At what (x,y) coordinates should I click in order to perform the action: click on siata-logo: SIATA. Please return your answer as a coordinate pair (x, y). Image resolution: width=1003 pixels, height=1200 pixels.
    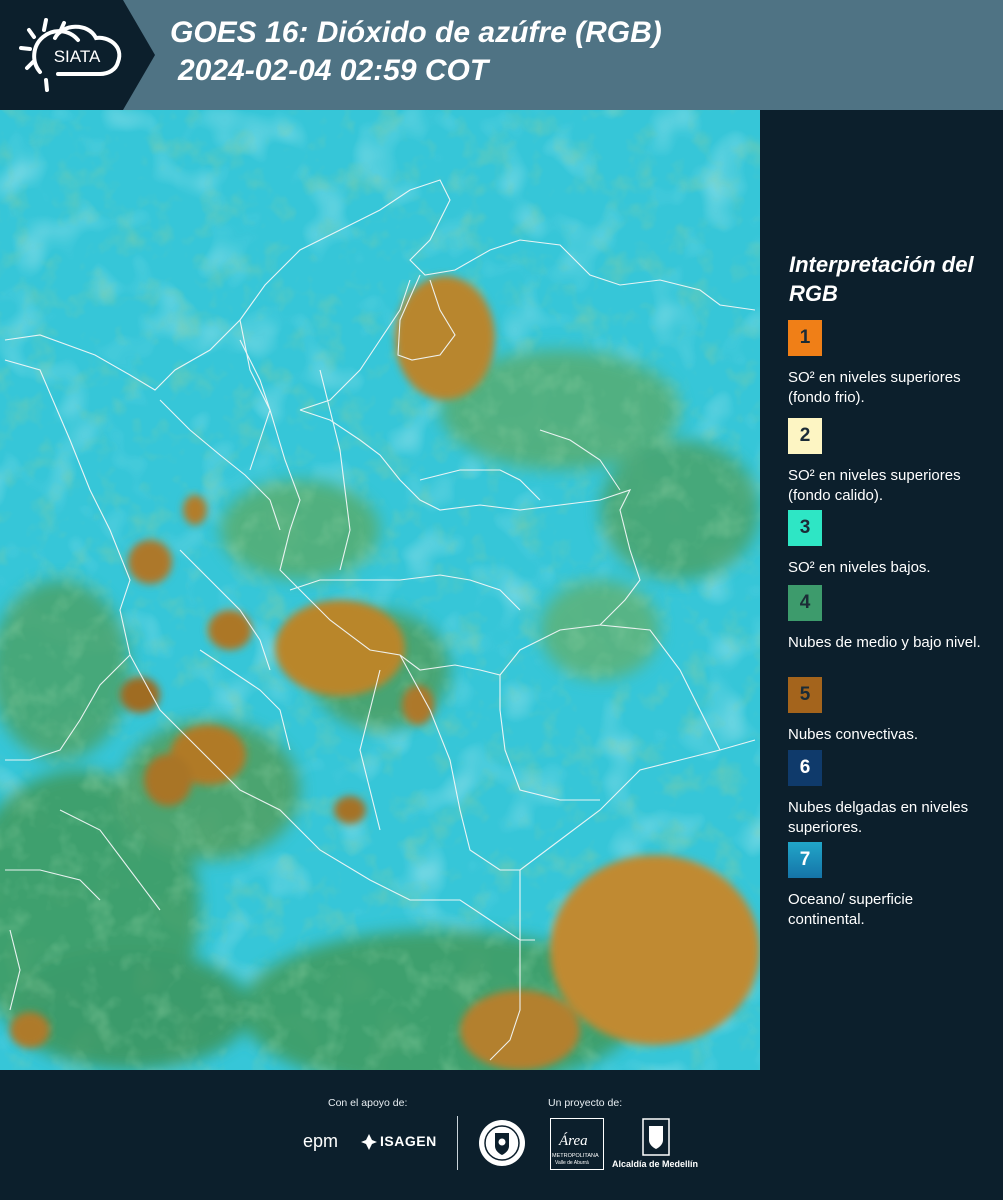
    Looking at the image, I should click on (77, 55).